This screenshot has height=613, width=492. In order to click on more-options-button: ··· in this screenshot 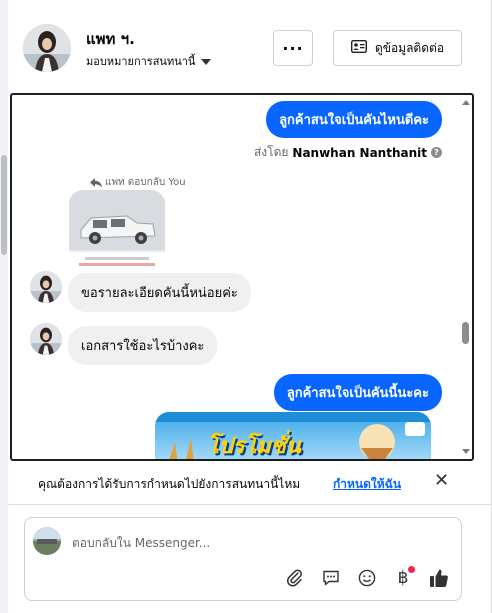, I will do `click(293, 48)`.